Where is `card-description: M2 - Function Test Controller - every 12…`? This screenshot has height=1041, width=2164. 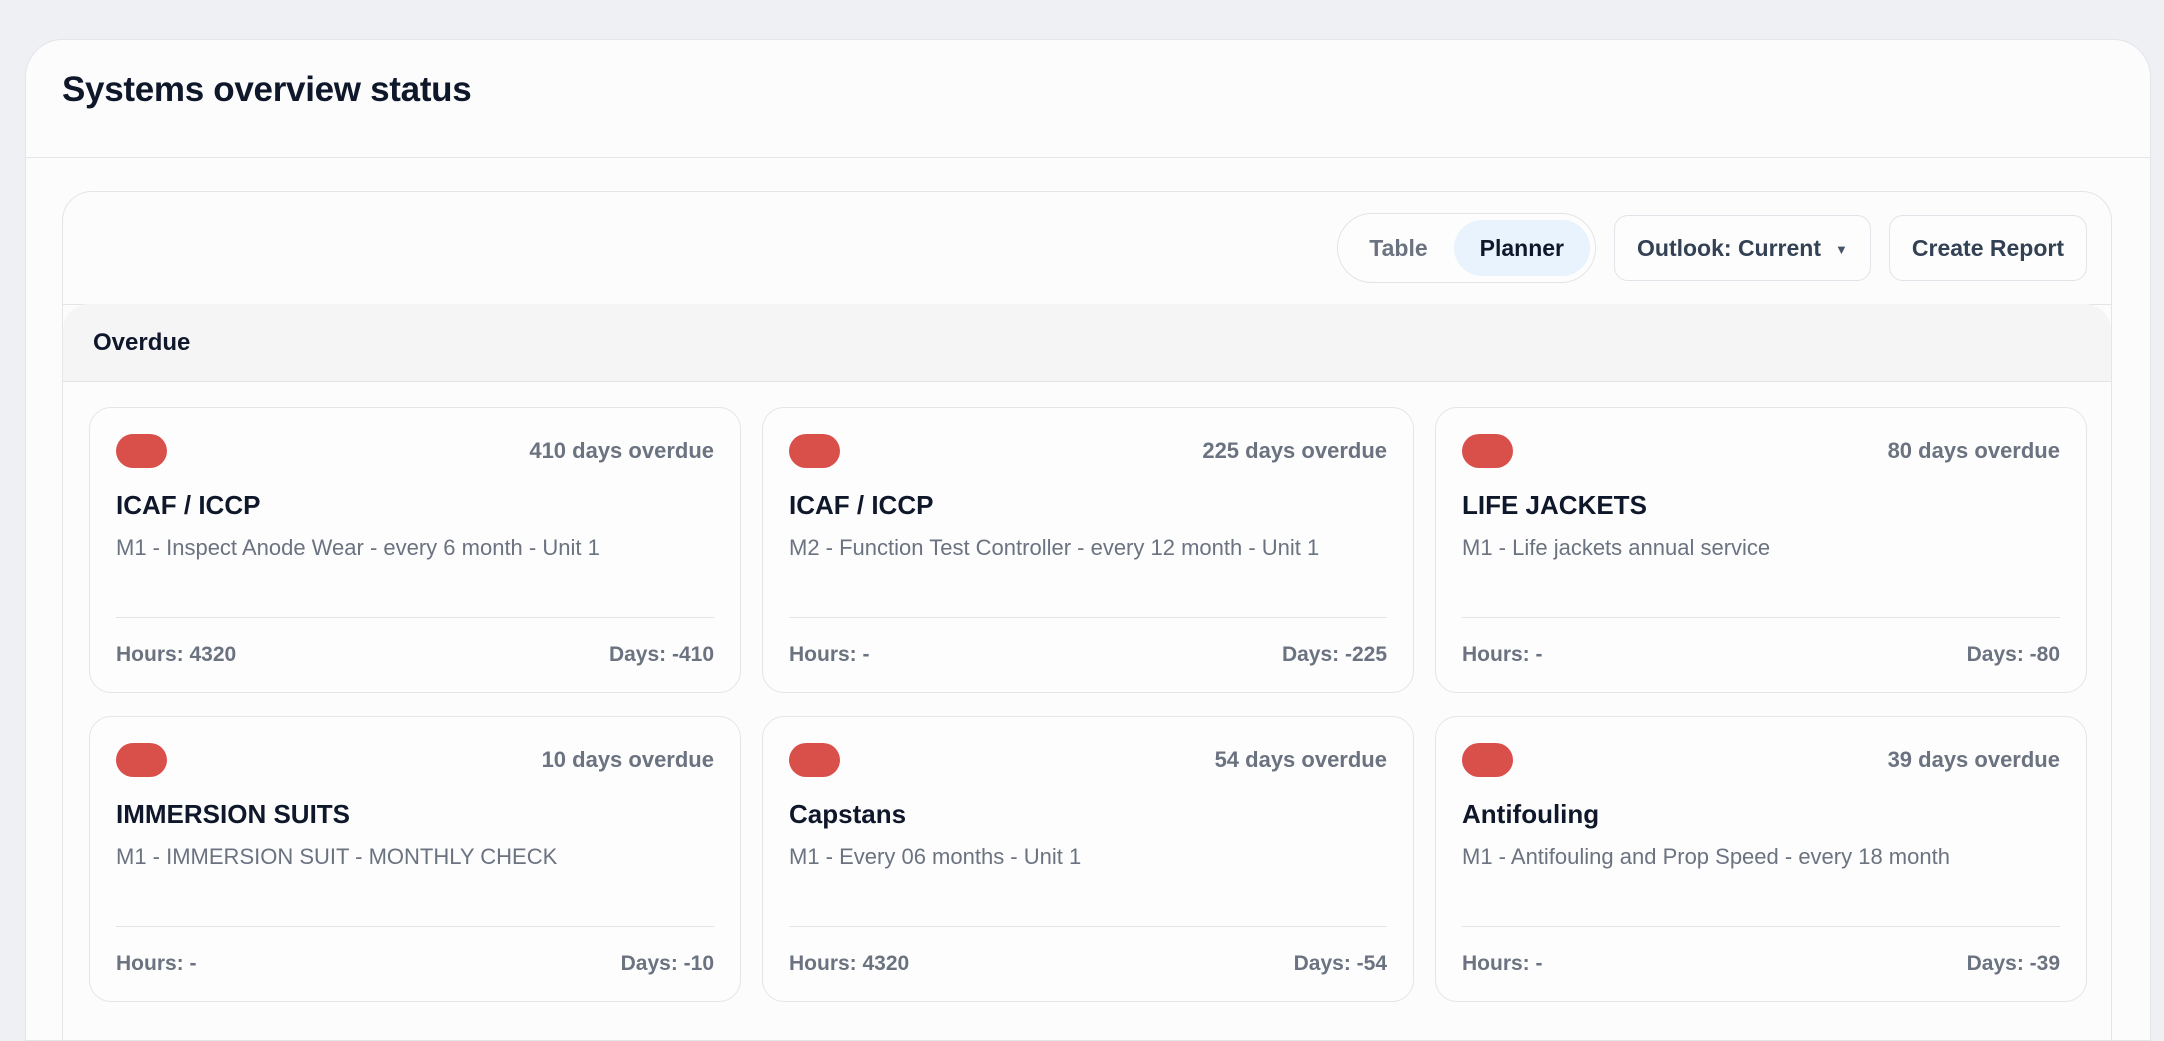
card-description: M2 - Function Test Controller - every 12… is located at coordinates (1054, 547).